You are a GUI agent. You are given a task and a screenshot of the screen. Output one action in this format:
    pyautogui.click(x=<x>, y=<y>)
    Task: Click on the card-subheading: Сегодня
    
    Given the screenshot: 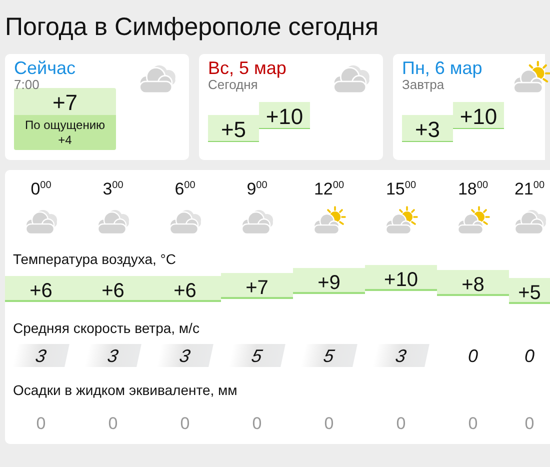 What is the action you would take?
    pyautogui.click(x=233, y=84)
    